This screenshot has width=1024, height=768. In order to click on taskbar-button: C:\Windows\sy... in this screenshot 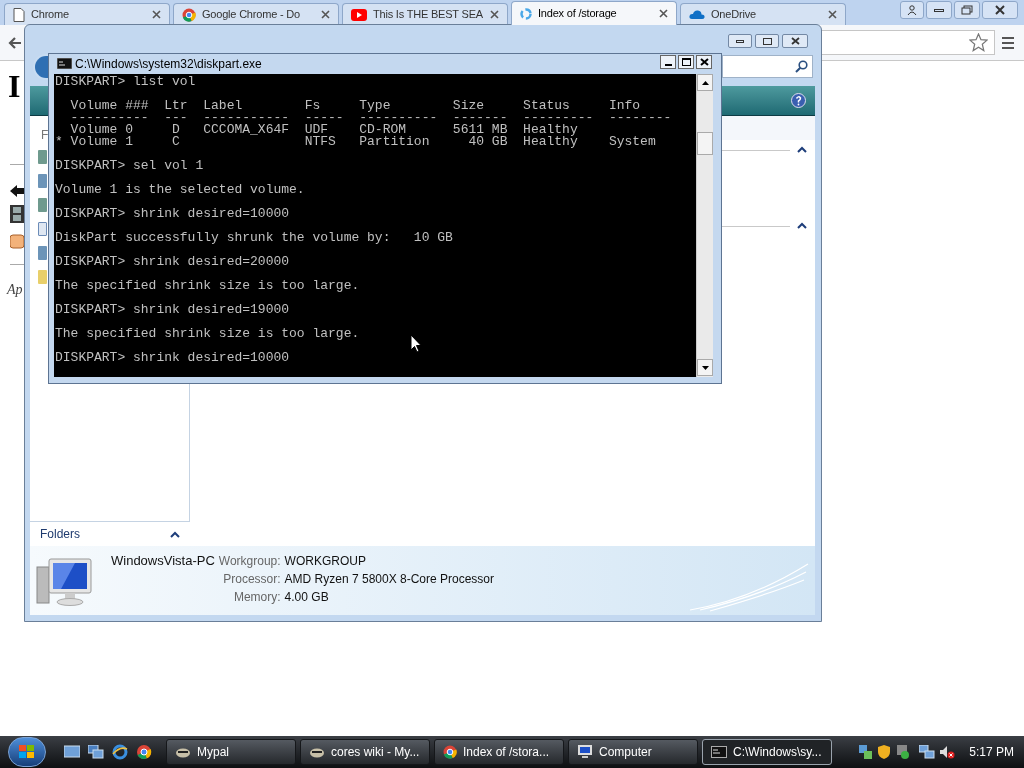, I will do `click(767, 752)`.